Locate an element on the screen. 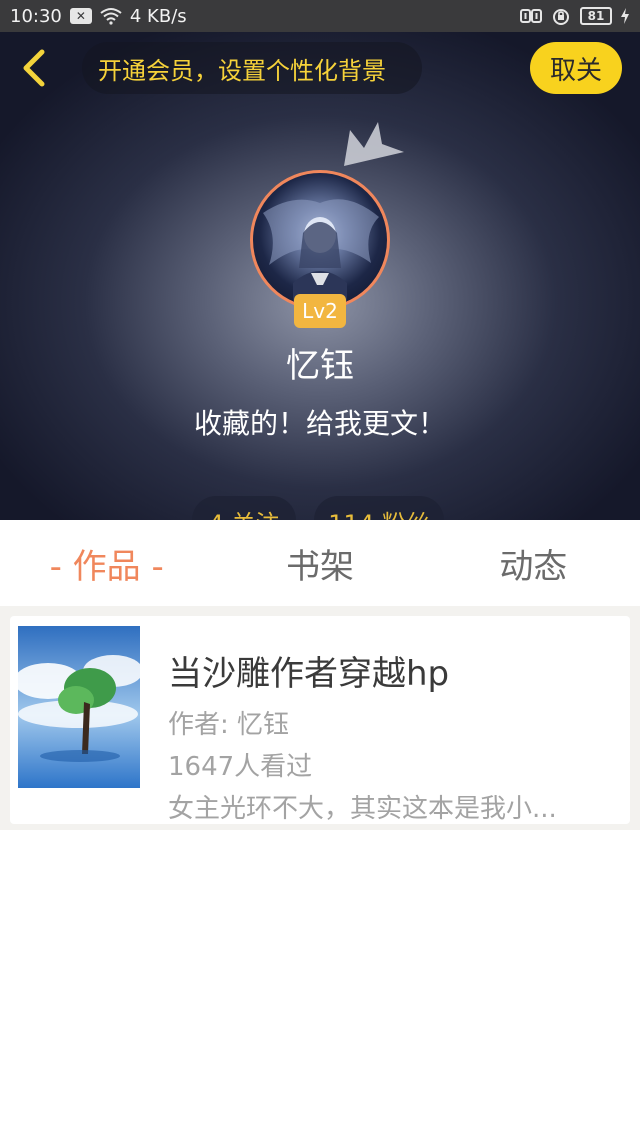  followers-count: 114 粉丝 is located at coordinates (379, 508).